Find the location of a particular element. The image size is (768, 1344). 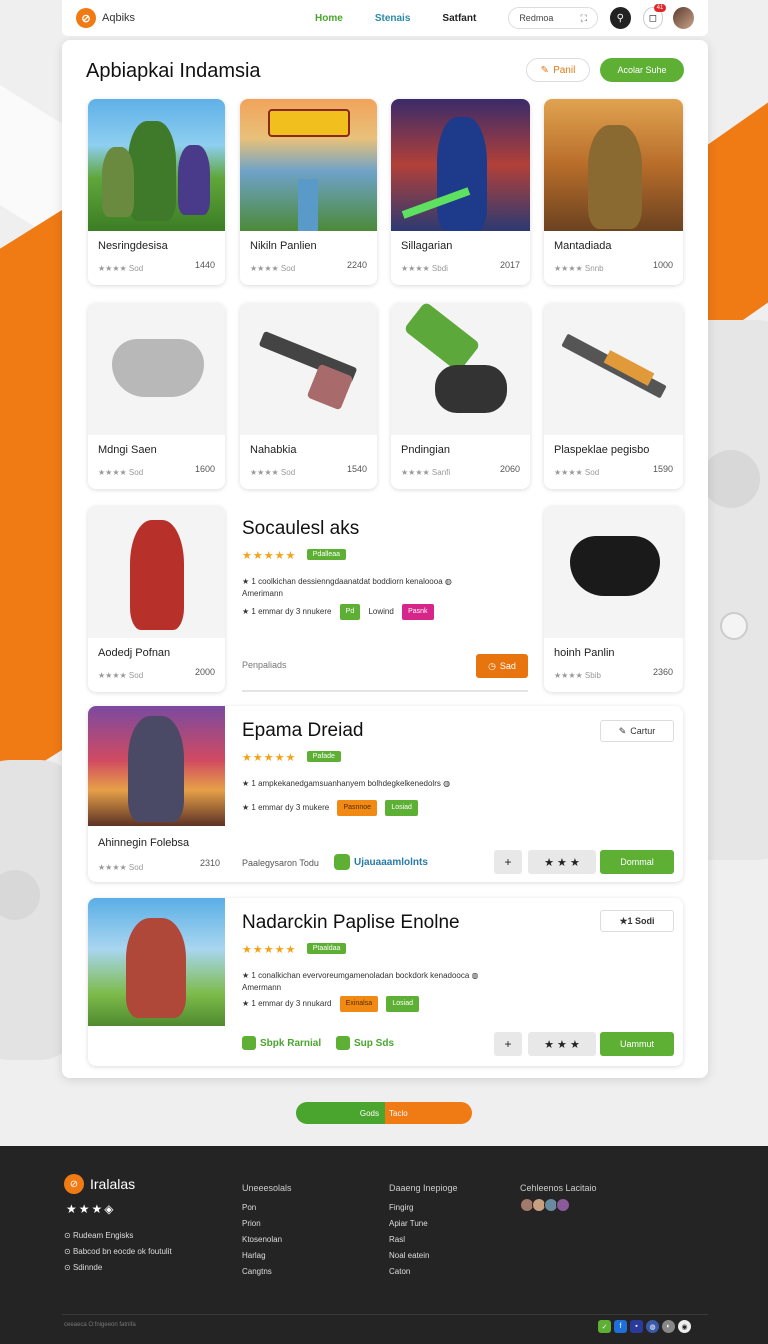

nav-link-home: Home is located at coordinates (329, 18).